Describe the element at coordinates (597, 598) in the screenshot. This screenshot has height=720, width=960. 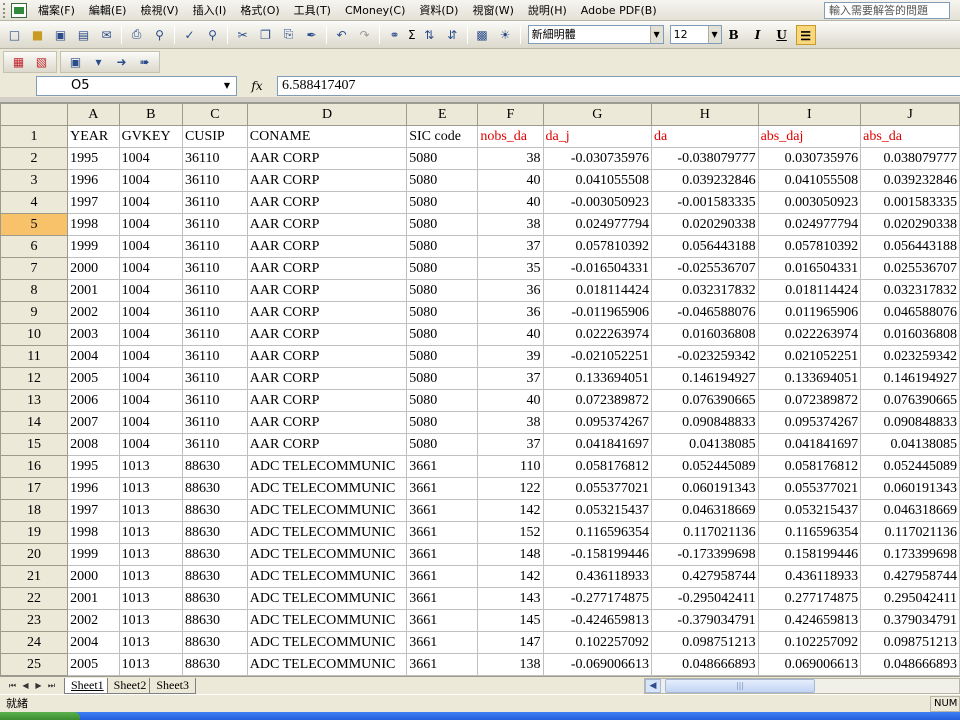
I see `table-cell: -0.277174875` at that location.